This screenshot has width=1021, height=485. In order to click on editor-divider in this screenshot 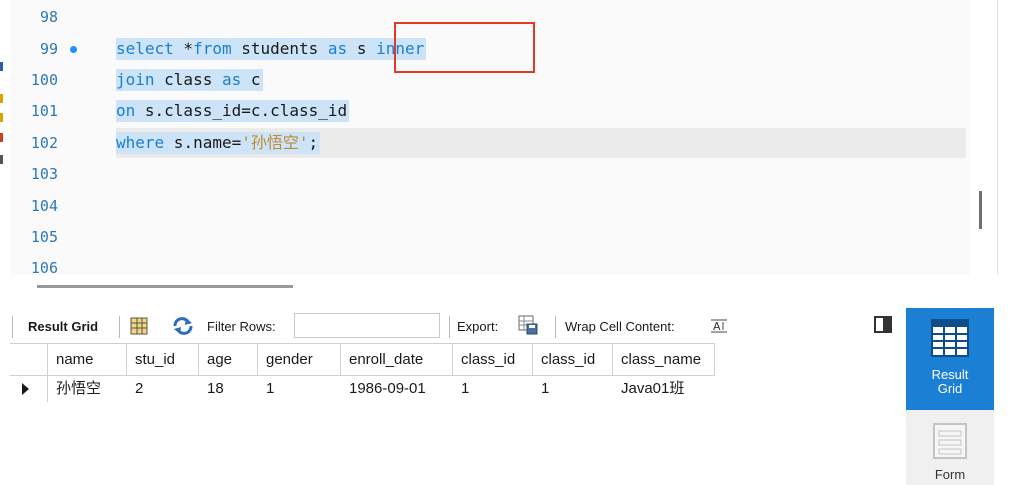, I will do `click(997, 137)`.